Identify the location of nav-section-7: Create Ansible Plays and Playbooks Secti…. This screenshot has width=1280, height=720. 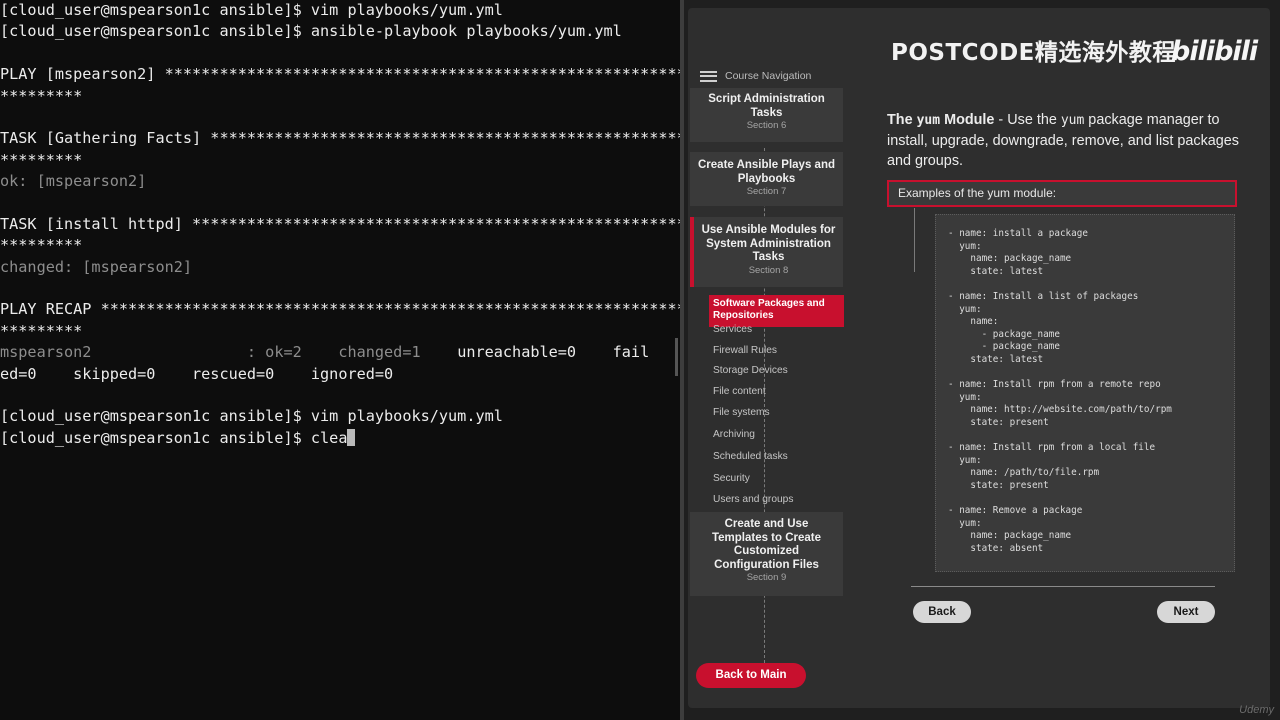
(766, 179).